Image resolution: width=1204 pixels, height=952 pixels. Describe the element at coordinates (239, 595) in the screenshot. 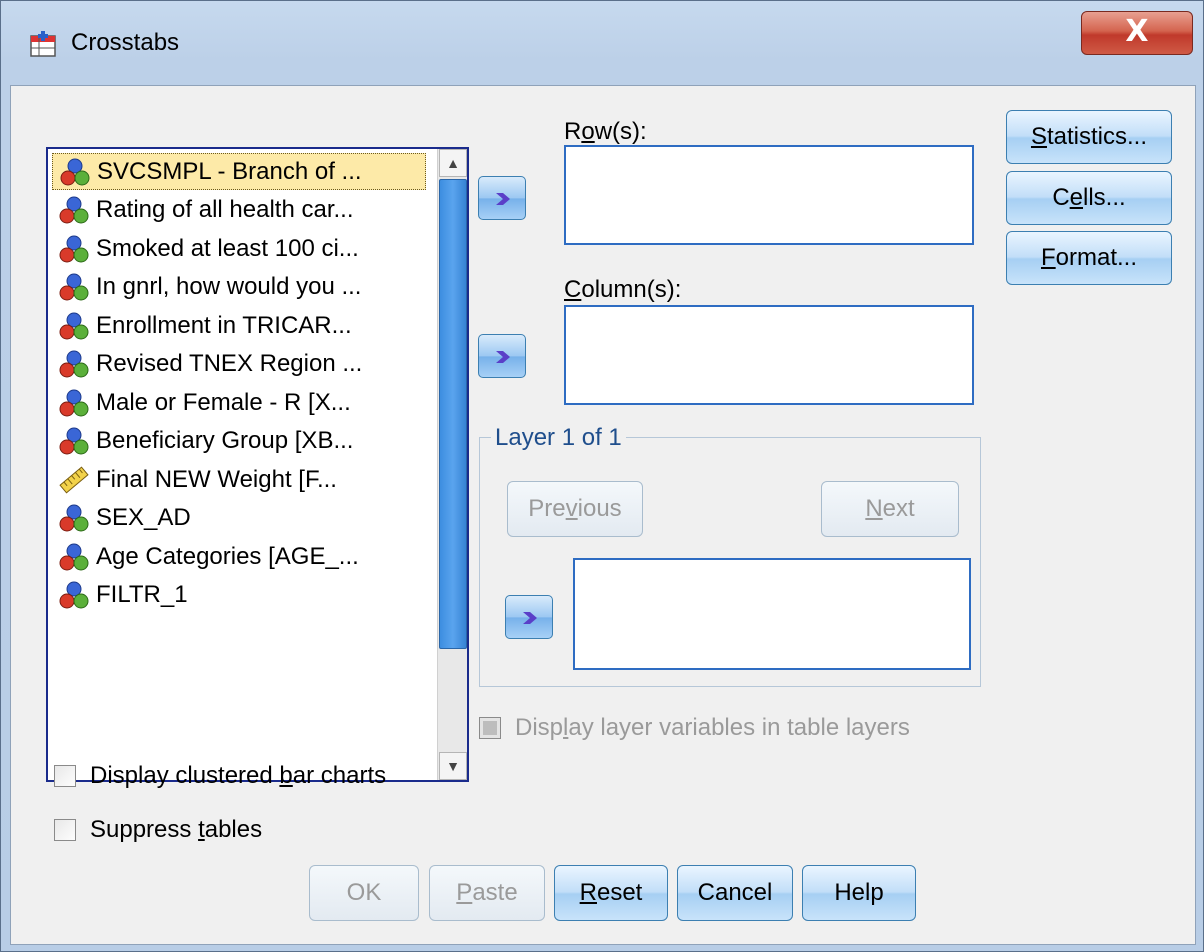

I see `variable-list-item: FILTR_1` at that location.